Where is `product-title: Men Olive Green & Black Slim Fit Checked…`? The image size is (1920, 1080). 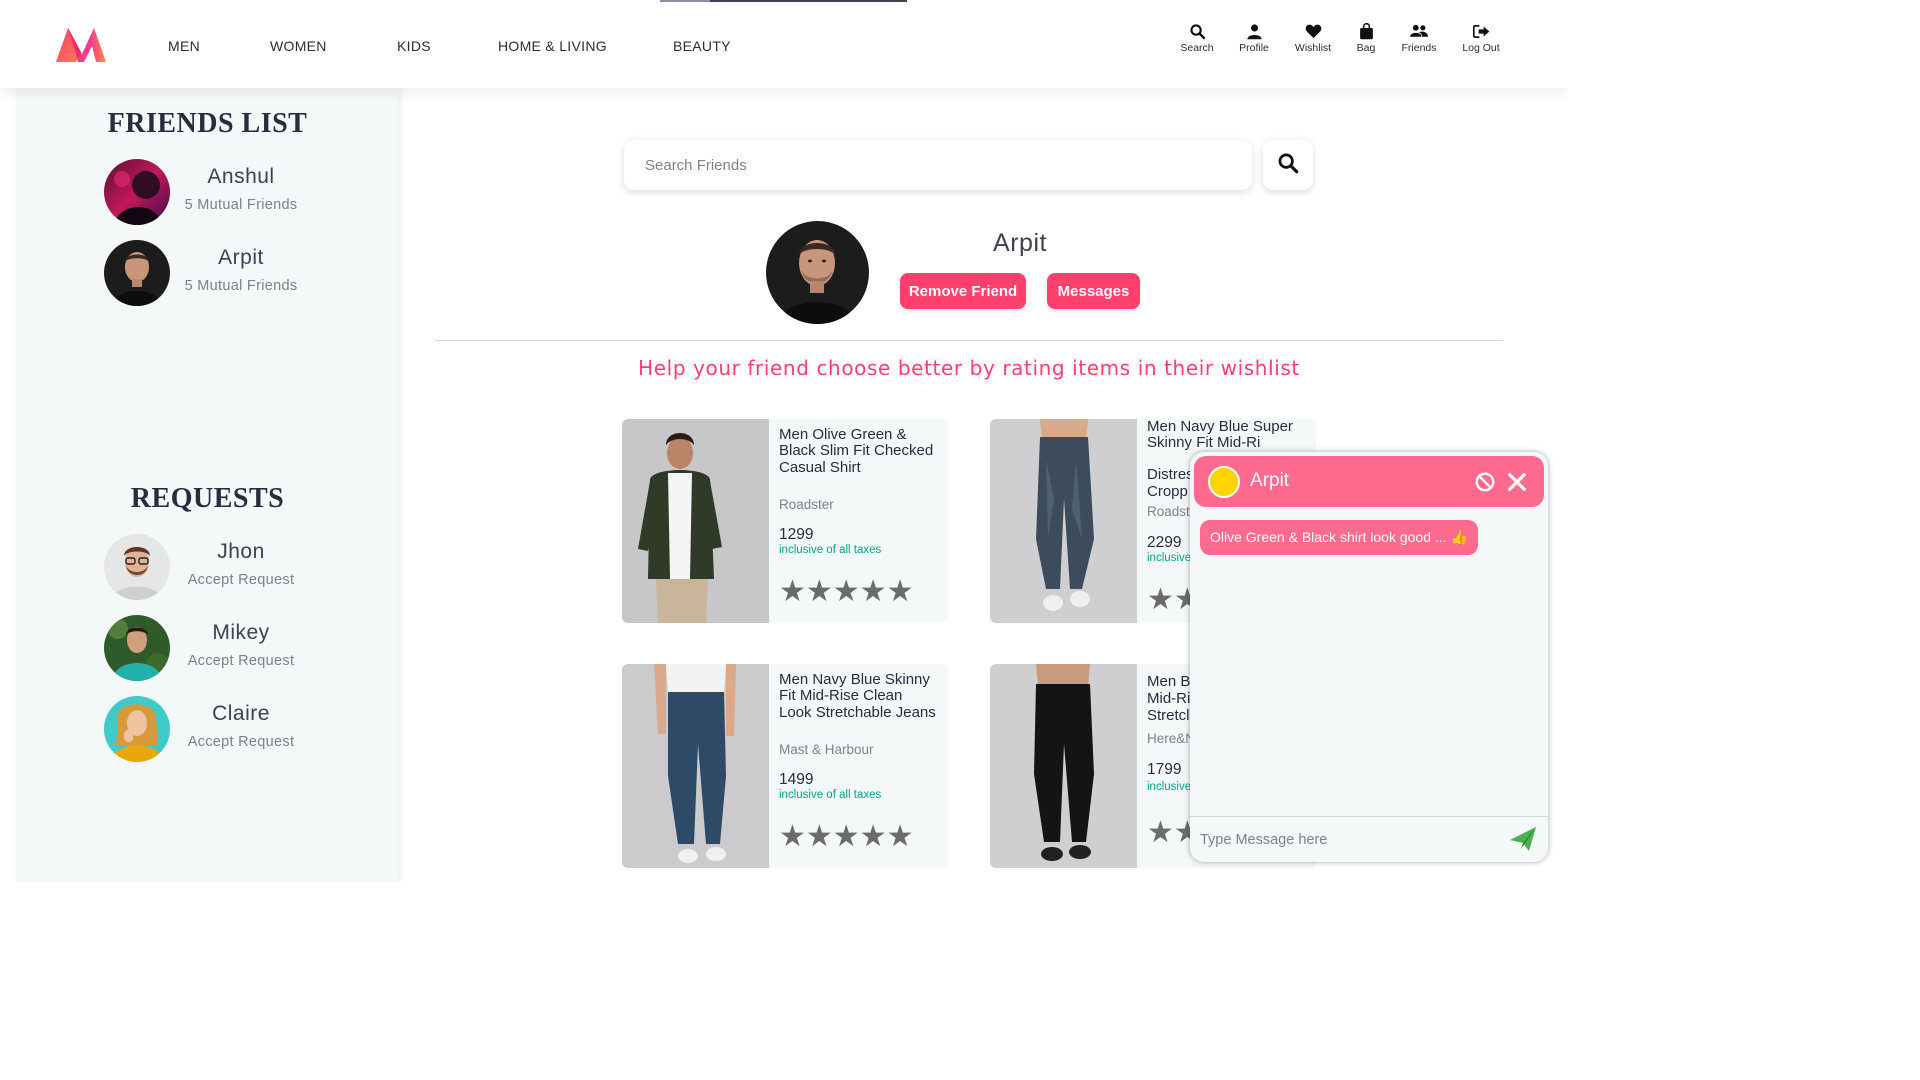 product-title: Men Olive Green & Black Slim Fit Checked… is located at coordinates (856, 451).